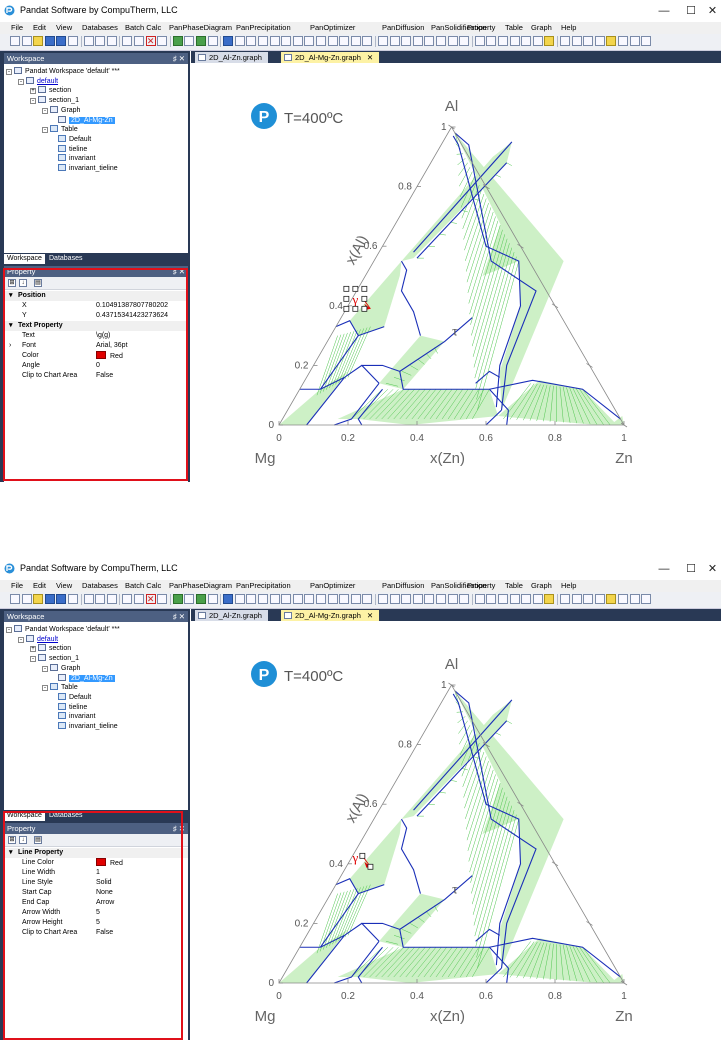 The width and height of the screenshot is (721, 1040). I want to click on menu-panphasediagram: PanPhaseDiagram, so click(200, 585).